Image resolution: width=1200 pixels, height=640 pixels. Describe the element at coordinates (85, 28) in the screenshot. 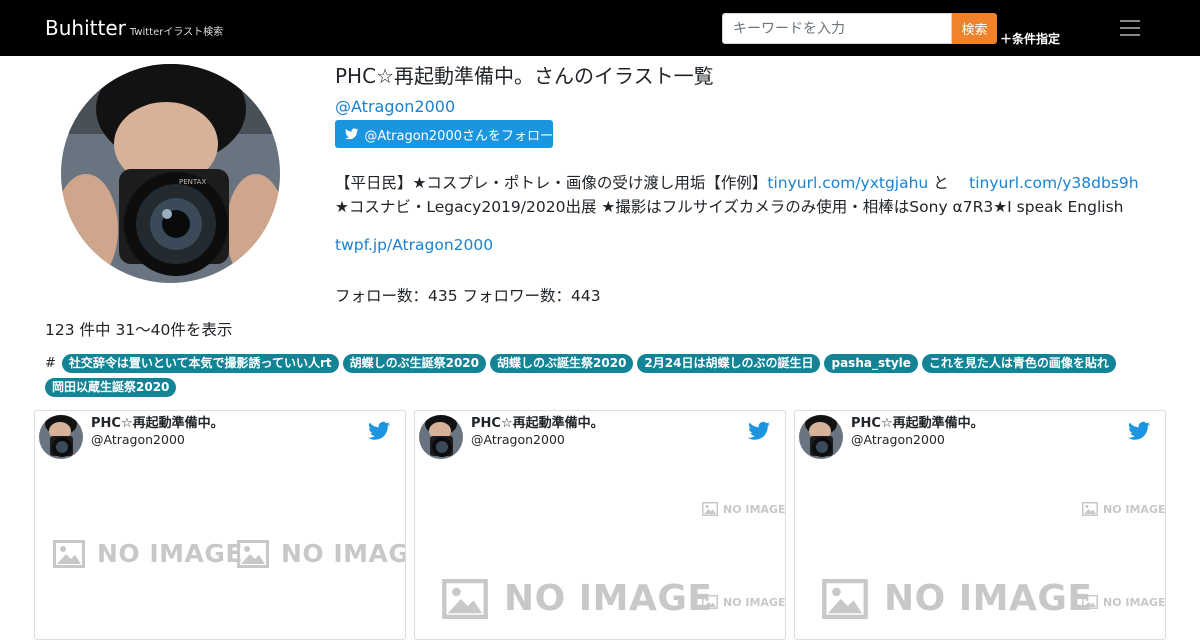

I see `brand-title: Buhitter` at that location.